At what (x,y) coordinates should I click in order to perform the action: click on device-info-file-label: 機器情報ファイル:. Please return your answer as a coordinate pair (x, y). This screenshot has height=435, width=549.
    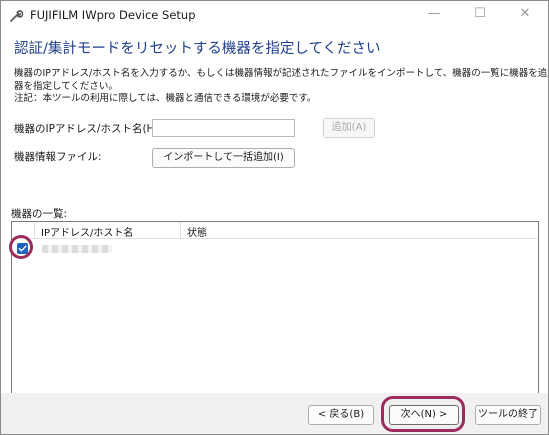
    Looking at the image, I should click on (58, 157).